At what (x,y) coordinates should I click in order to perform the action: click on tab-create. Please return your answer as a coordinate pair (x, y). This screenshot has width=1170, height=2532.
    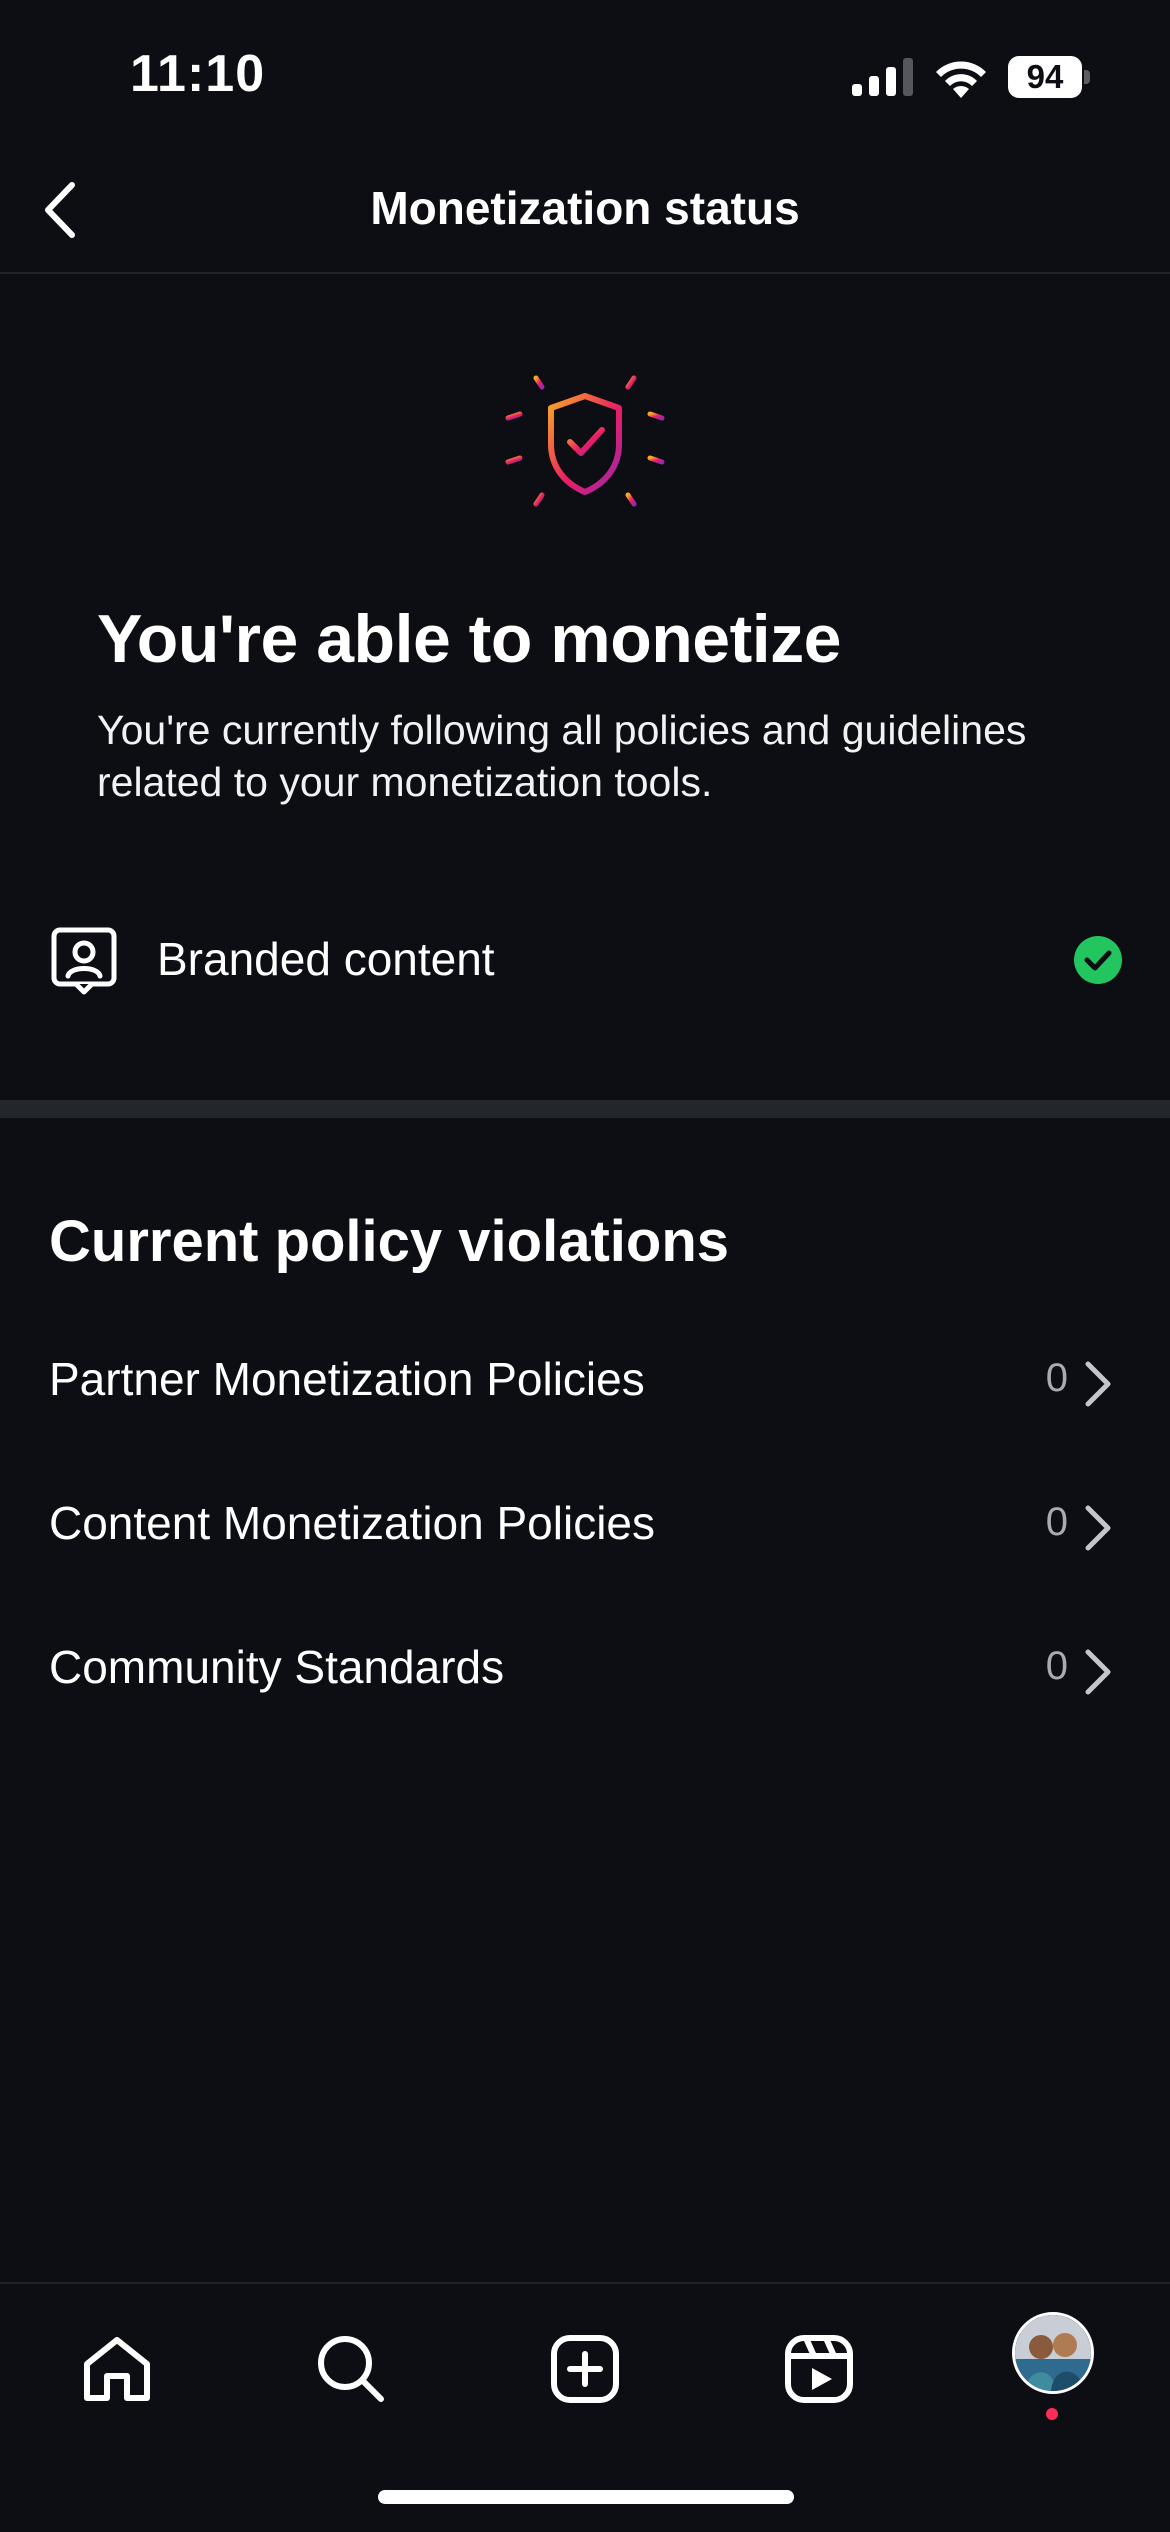
    Looking at the image, I should click on (585, 2369).